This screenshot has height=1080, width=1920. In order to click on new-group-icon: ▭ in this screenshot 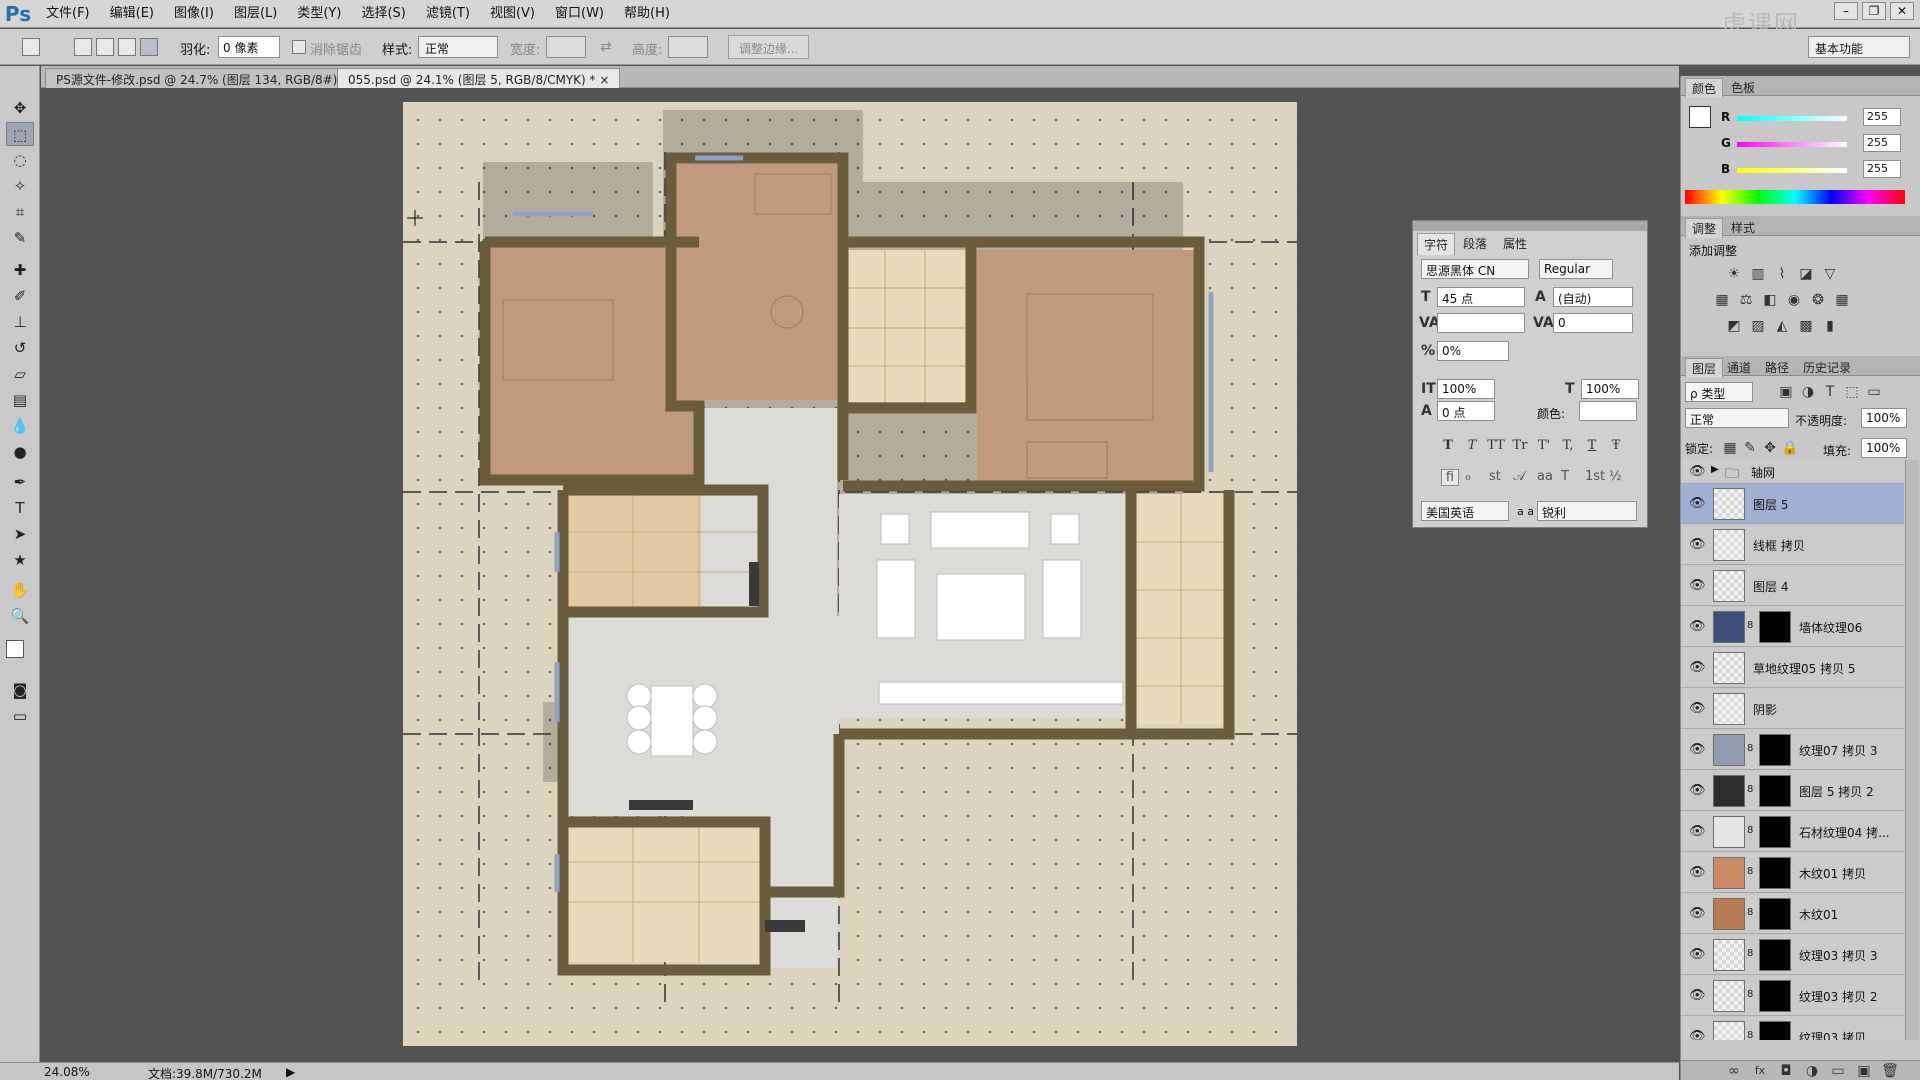, I will do `click(1838, 1071)`.